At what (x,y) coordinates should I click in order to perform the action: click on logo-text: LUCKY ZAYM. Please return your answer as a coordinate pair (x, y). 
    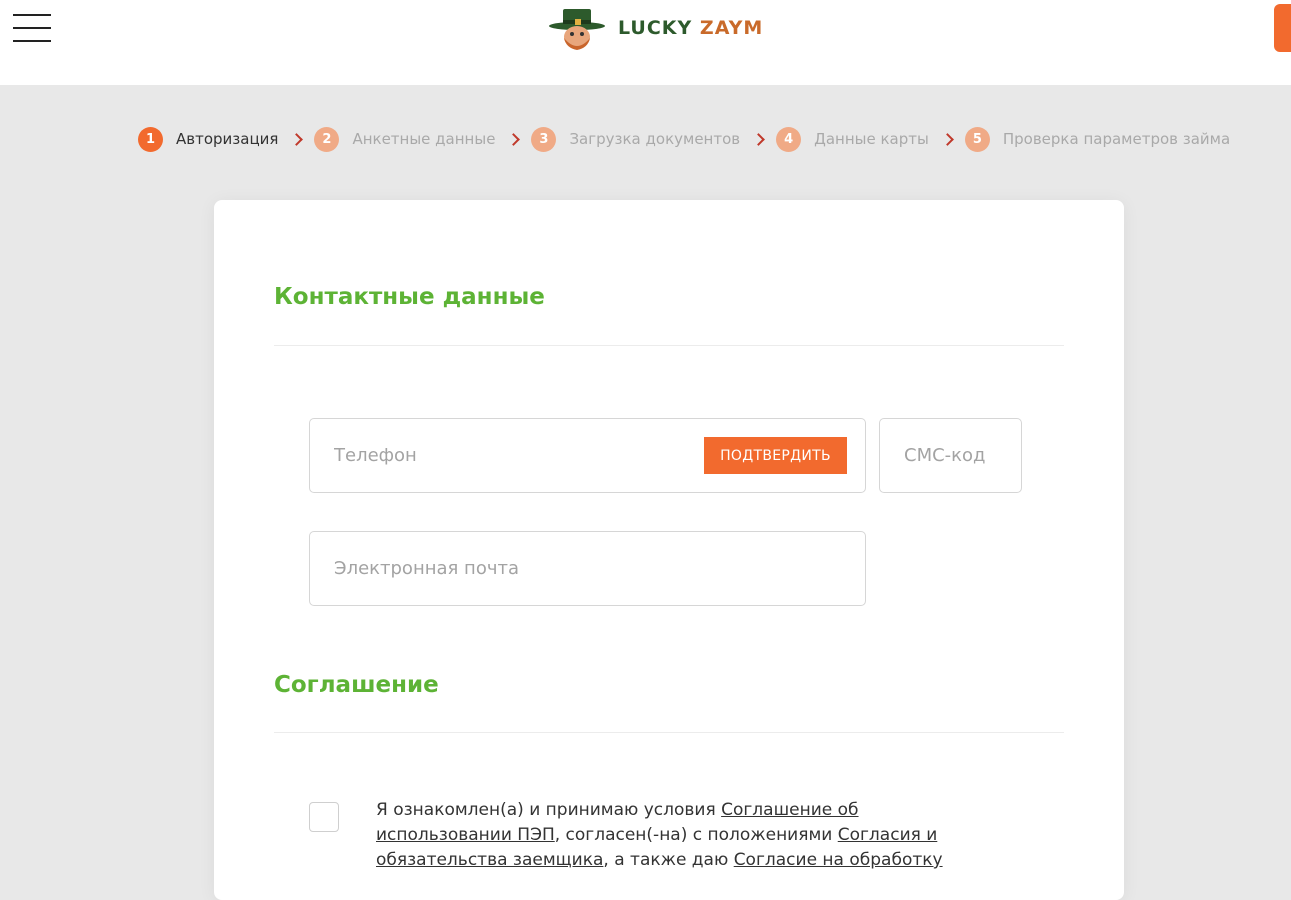
    Looking at the image, I should click on (690, 28).